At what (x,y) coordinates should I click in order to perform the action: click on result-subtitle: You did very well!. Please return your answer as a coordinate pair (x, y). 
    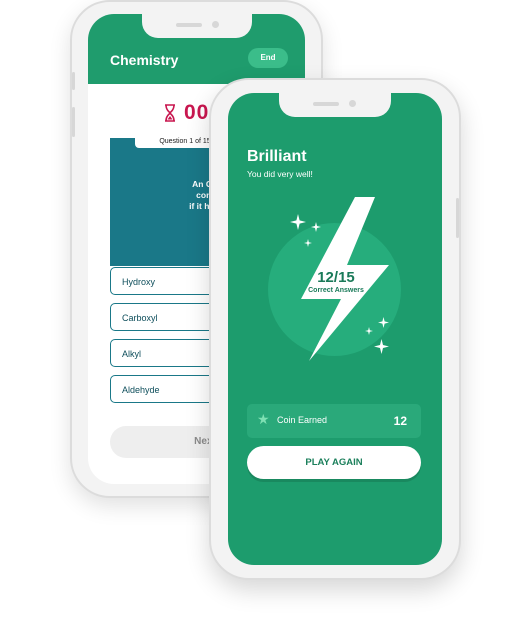
    Looking at the image, I should click on (280, 174).